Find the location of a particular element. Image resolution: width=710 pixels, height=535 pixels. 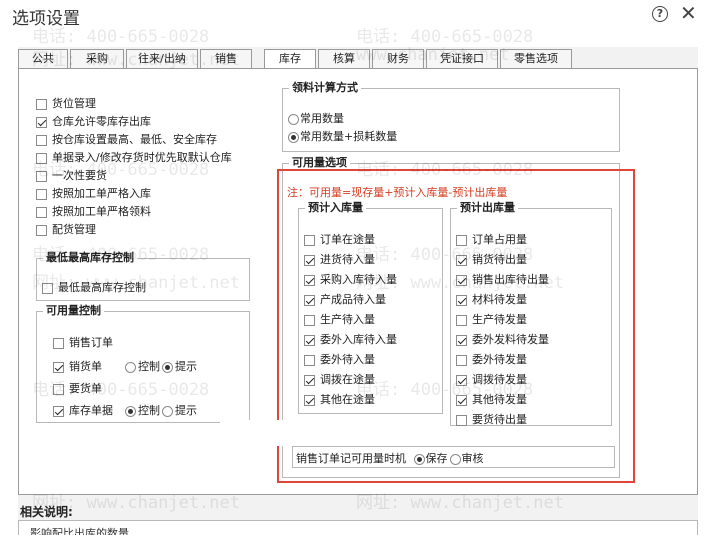

max-stock-checkbox-row: 最低最高库存控制 is located at coordinates (94, 288).